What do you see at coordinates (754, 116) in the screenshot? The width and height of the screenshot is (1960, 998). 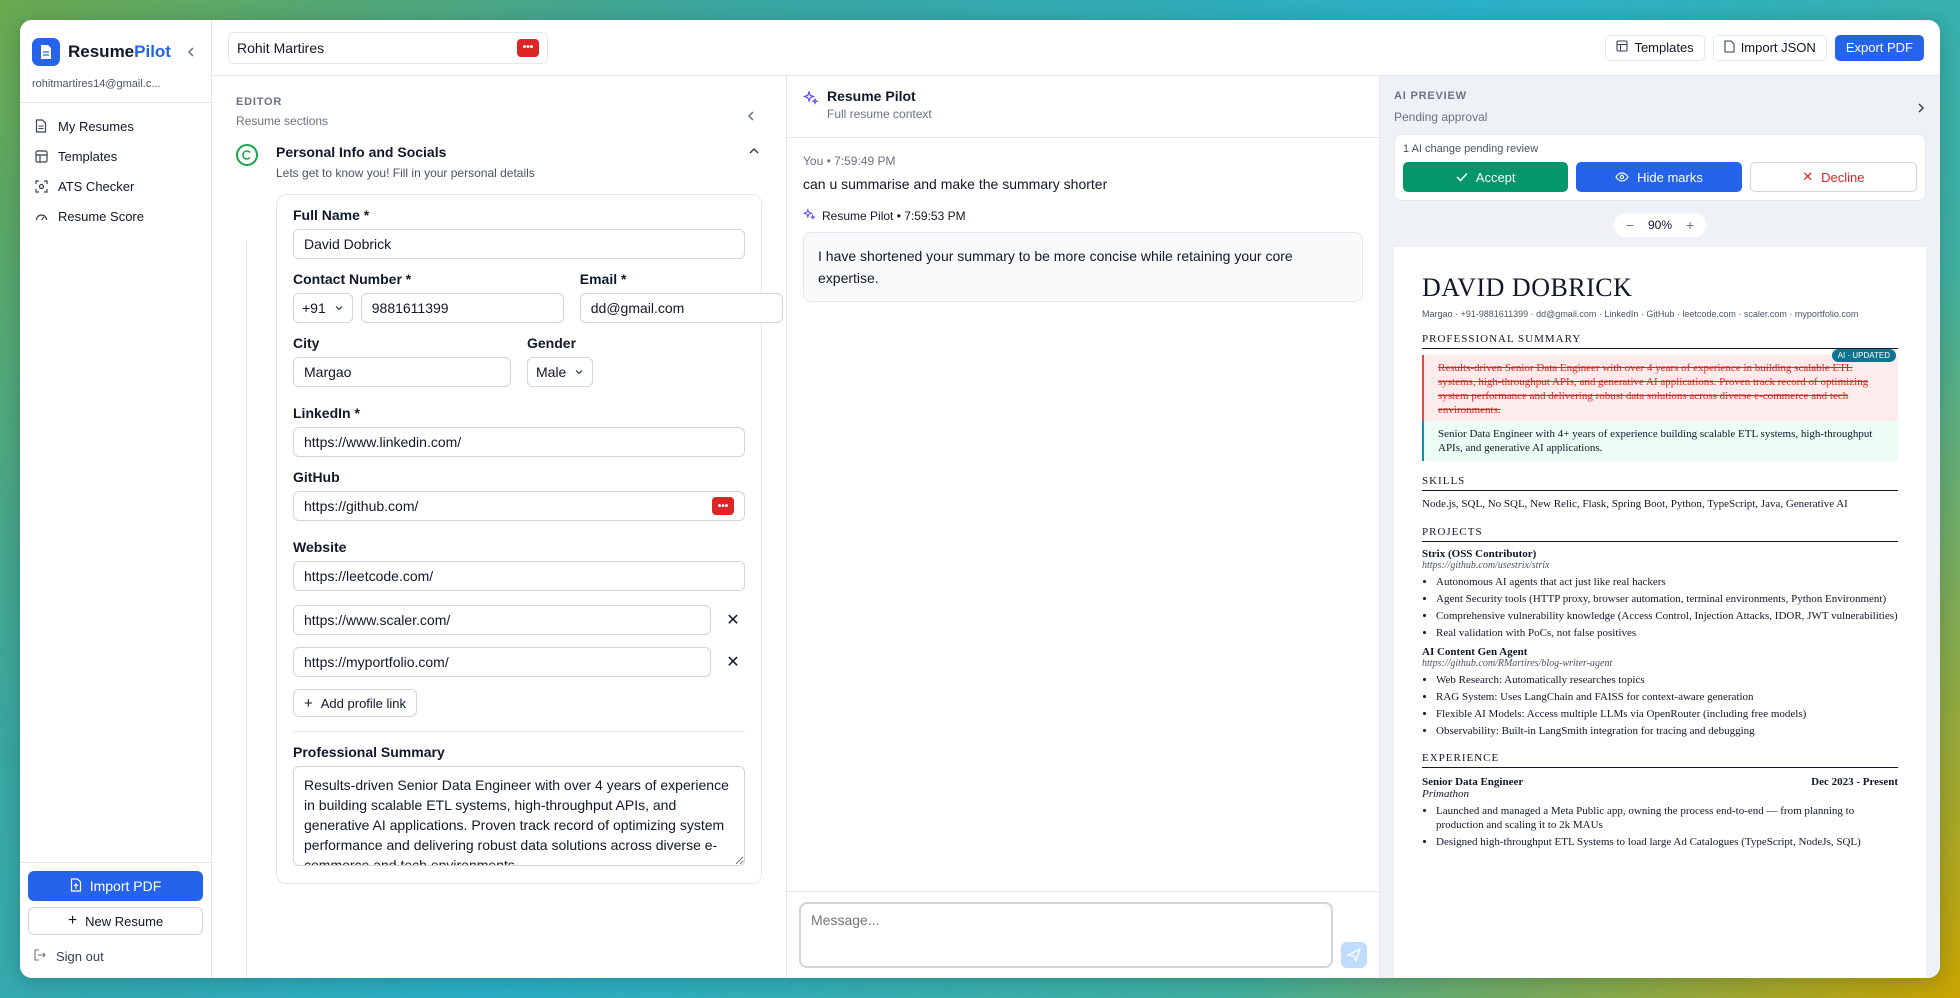 I see `collapse-editor-chevron-left-icon` at bounding box center [754, 116].